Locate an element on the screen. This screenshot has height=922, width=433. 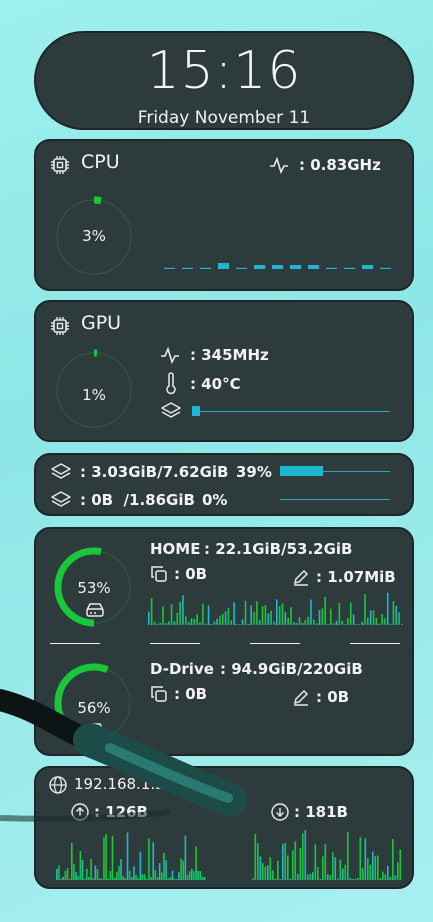
download-speed: : 181B is located at coordinates (321, 812).